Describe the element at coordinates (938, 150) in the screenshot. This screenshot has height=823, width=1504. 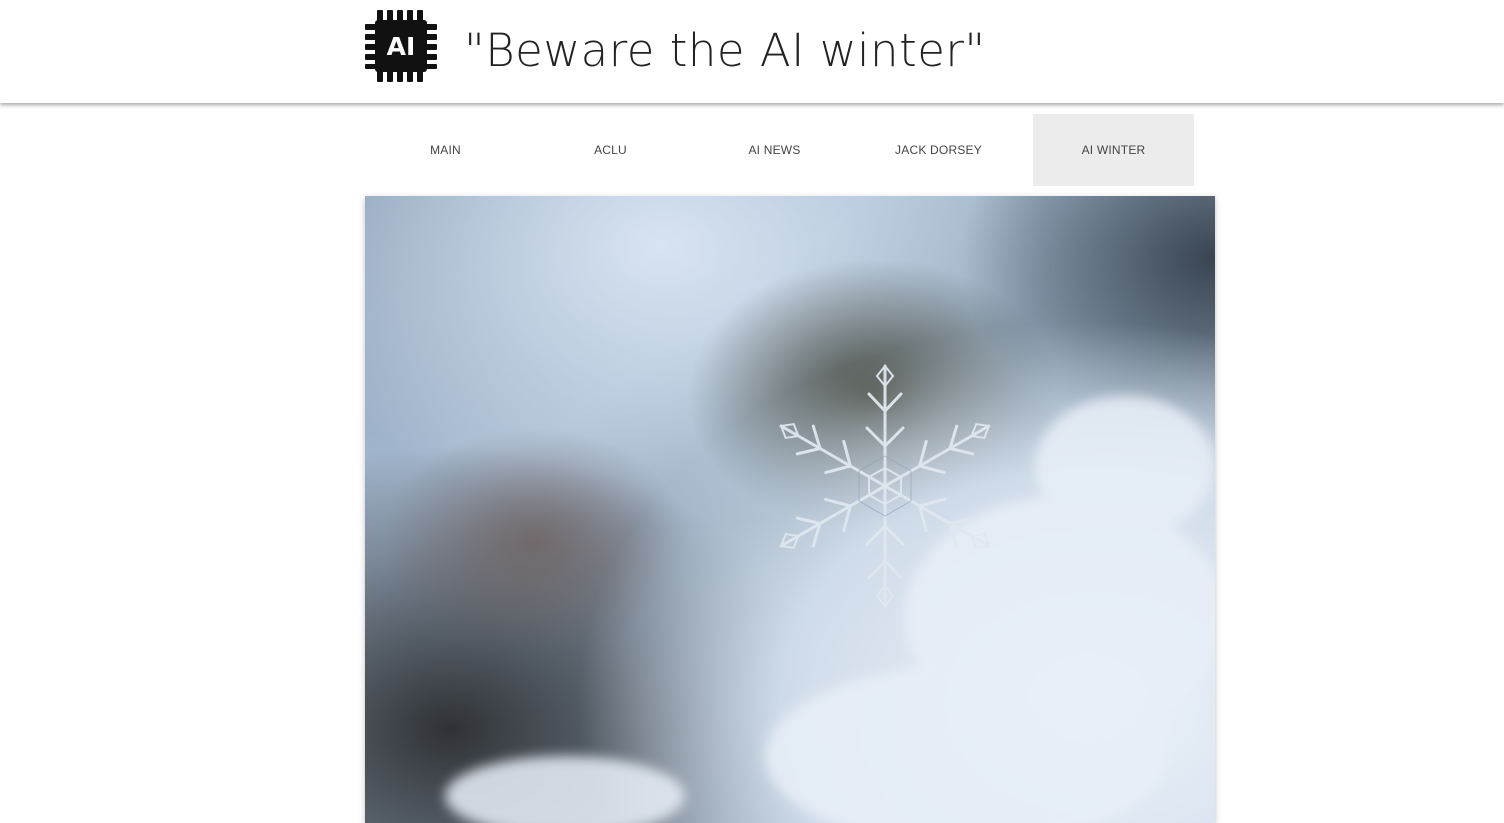
I see `nav-item-jack-dorsey: JACK DORSEY` at that location.